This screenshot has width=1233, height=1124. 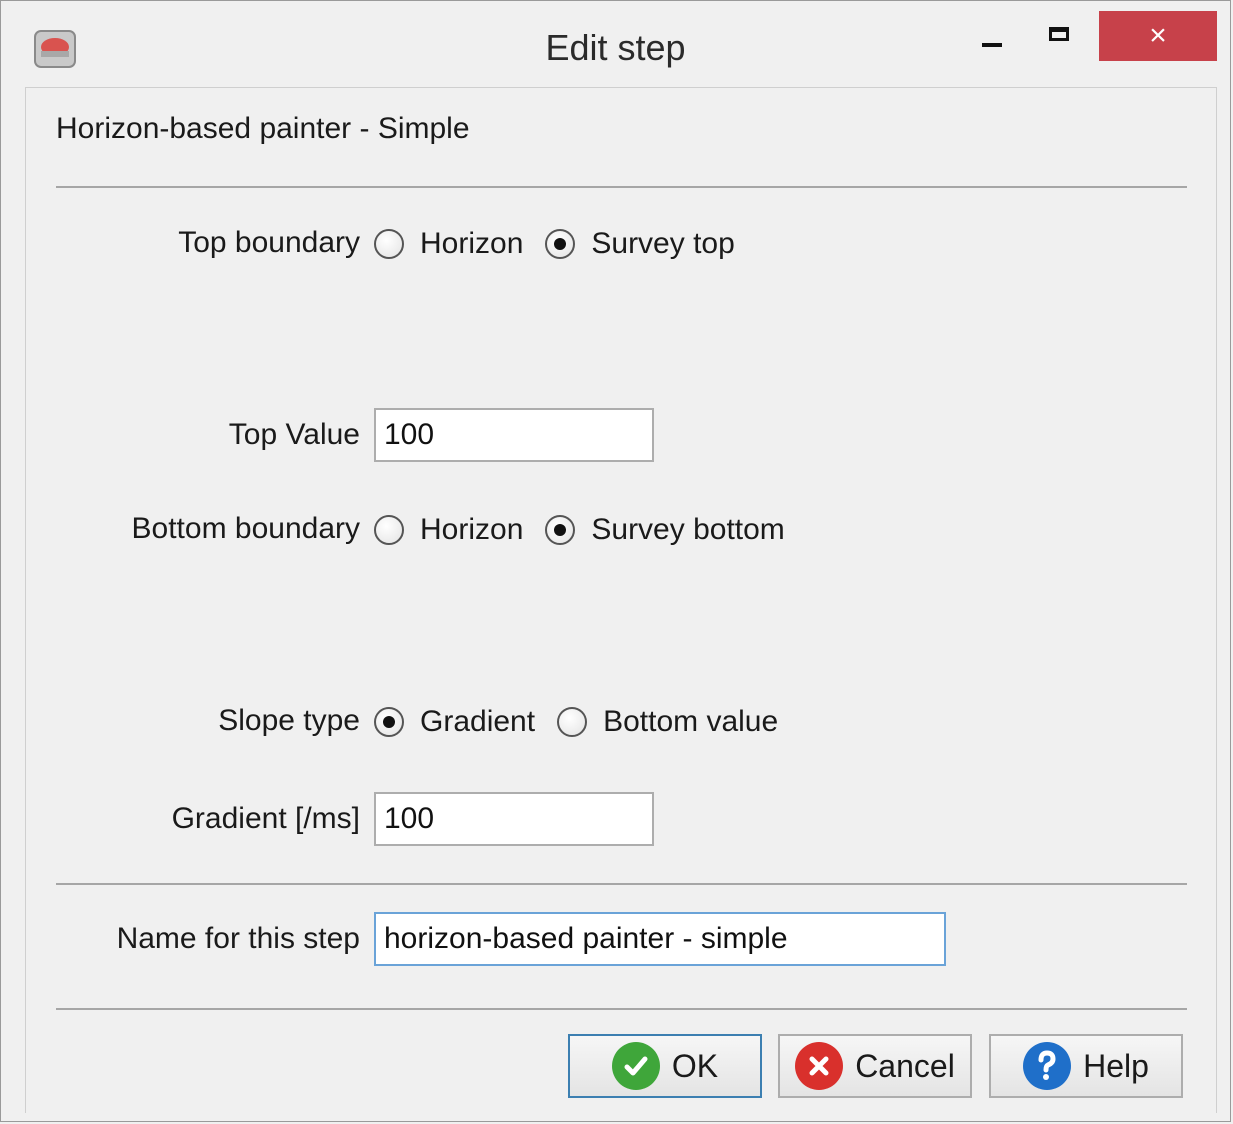 I want to click on top-value-field: 100, so click(x=514, y=435).